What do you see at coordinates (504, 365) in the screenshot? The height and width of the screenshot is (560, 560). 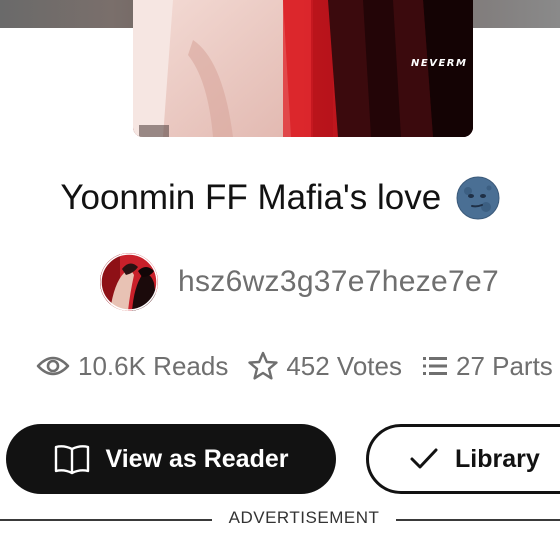 I see `parts-count: 27 Parts` at bounding box center [504, 365].